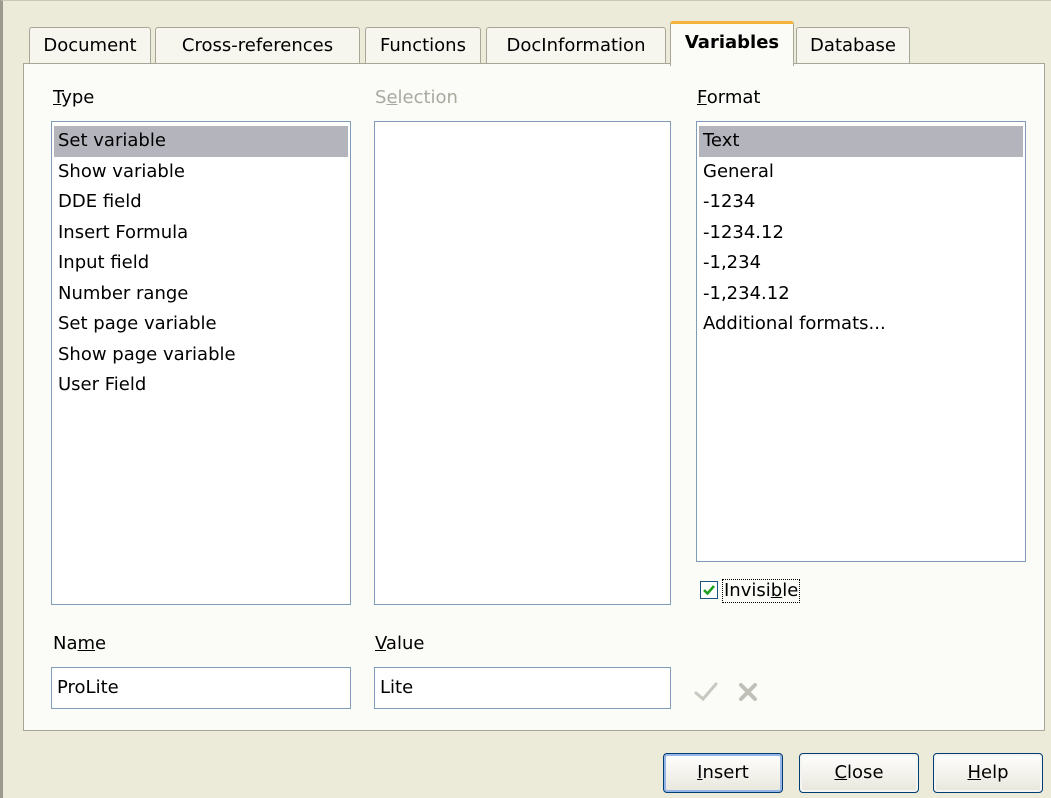  Describe the element at coordinates (201, 141) in the screenshot. I see `list-item: Set variable` at that location.